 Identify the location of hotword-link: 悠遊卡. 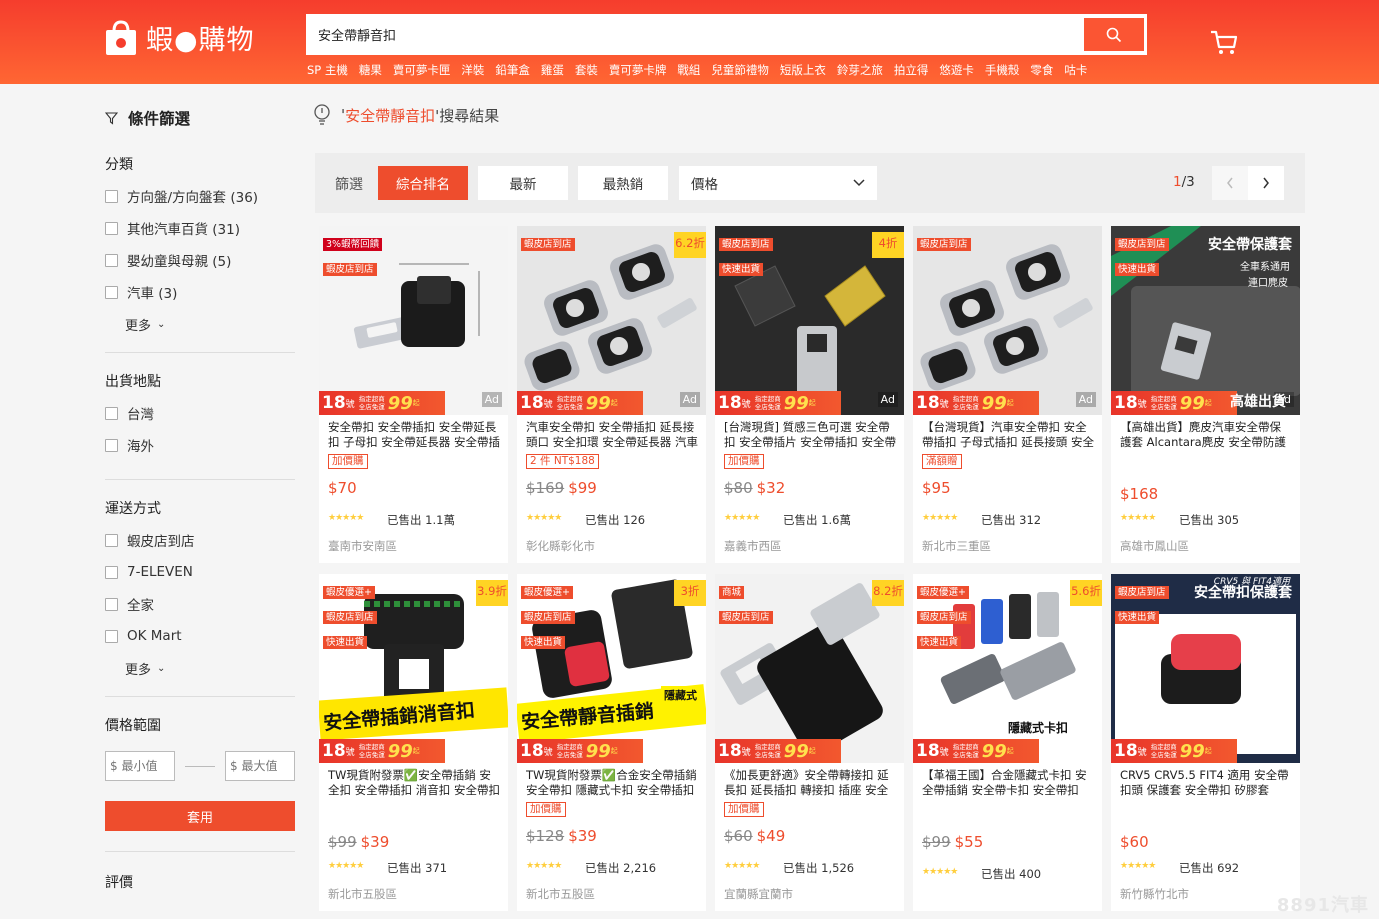
(956, 70).